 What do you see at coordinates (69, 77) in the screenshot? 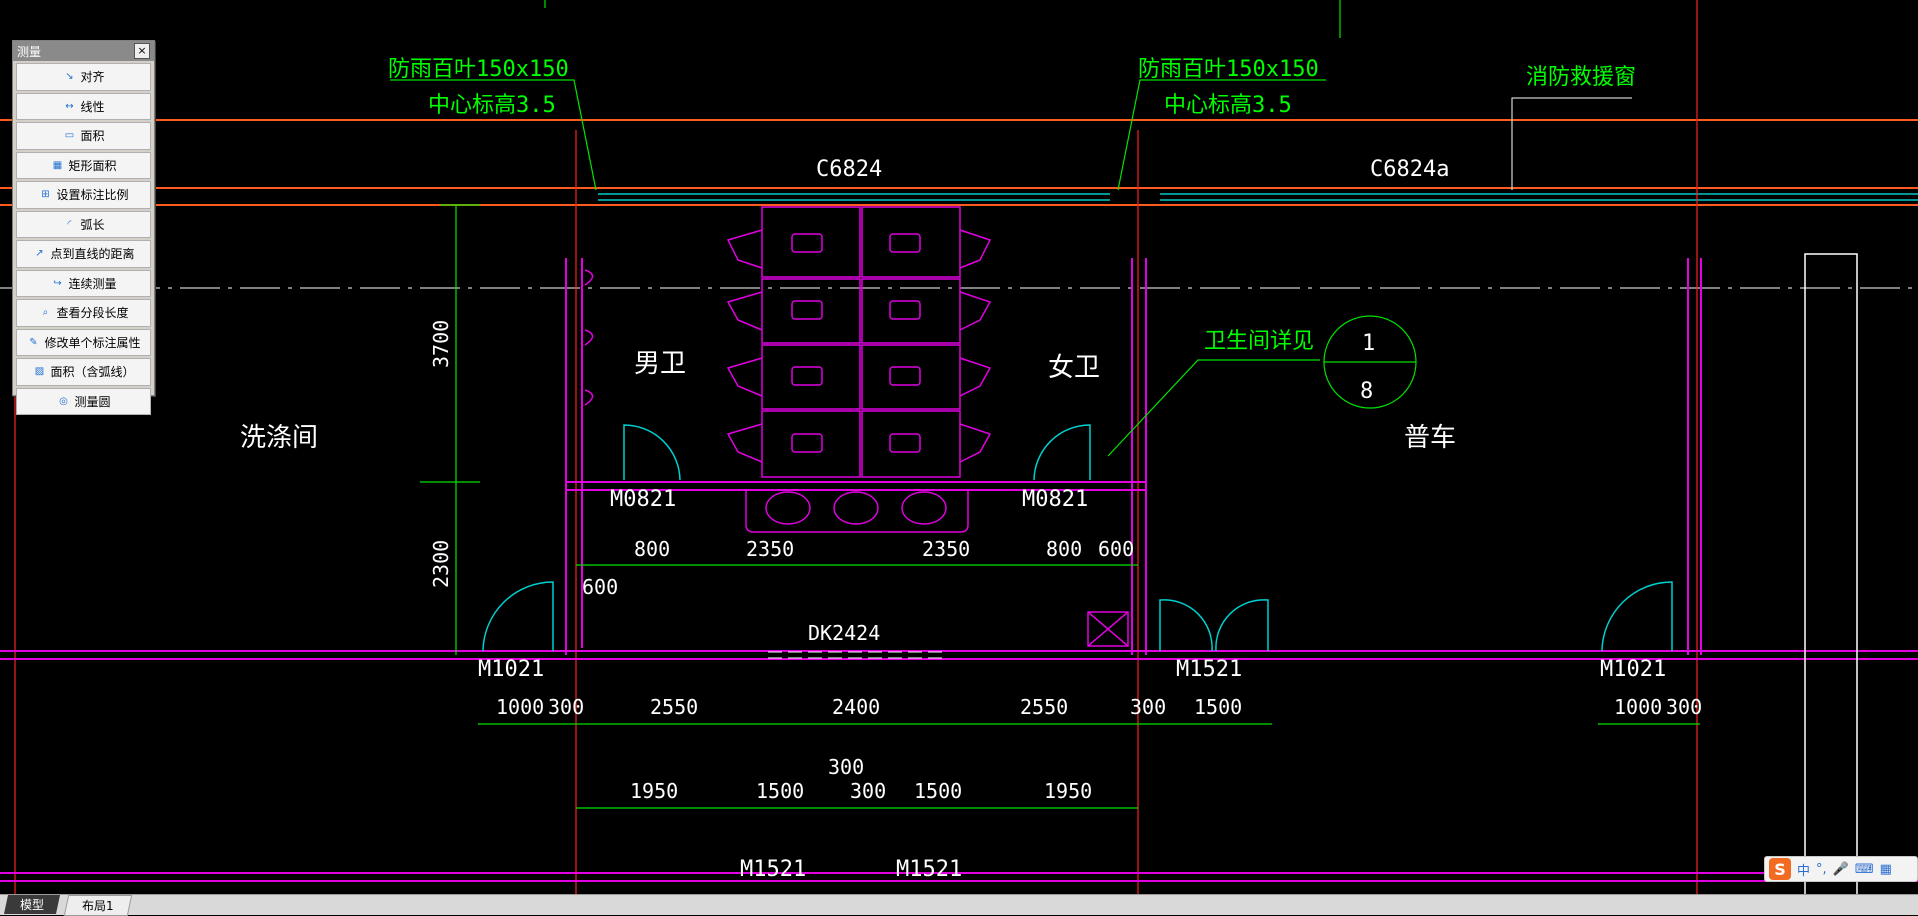
I see `align-icon: ↘` at bounding box center [69, 77].